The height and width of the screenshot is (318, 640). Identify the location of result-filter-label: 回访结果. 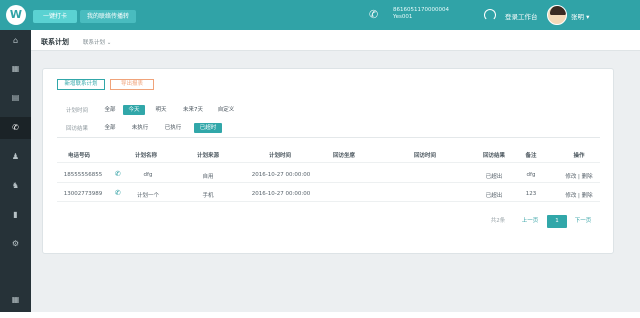
(77, 129).